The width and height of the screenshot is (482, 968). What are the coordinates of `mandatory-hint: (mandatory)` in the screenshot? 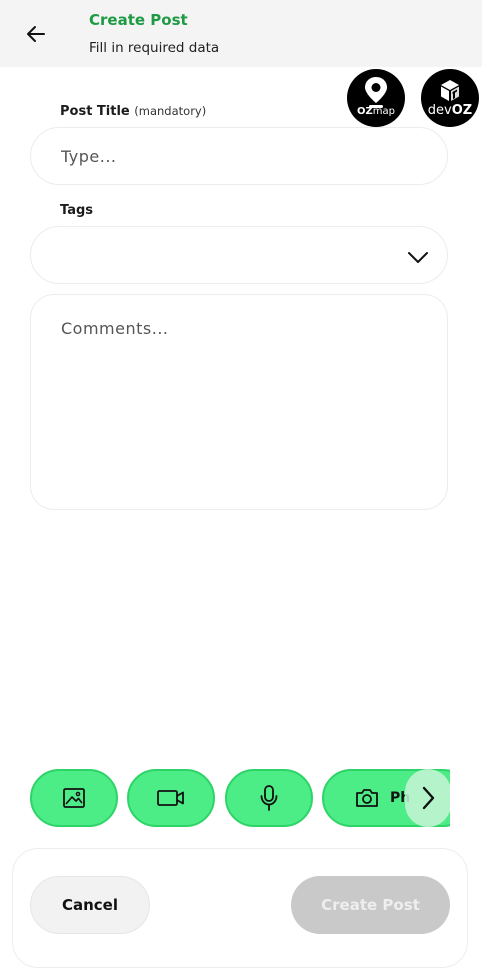 It's located at (170, 111).